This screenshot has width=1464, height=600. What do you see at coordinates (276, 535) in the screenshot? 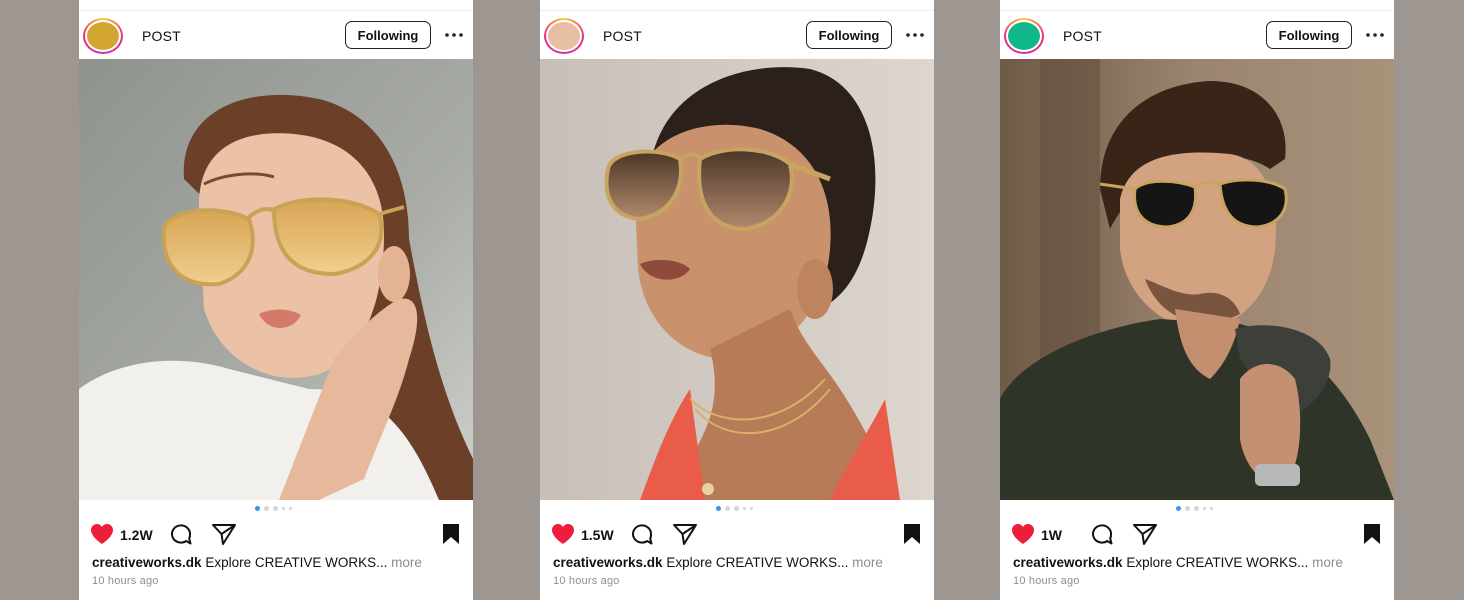
I see `action-bar: 1.2W` at bounding box center [276, 535].